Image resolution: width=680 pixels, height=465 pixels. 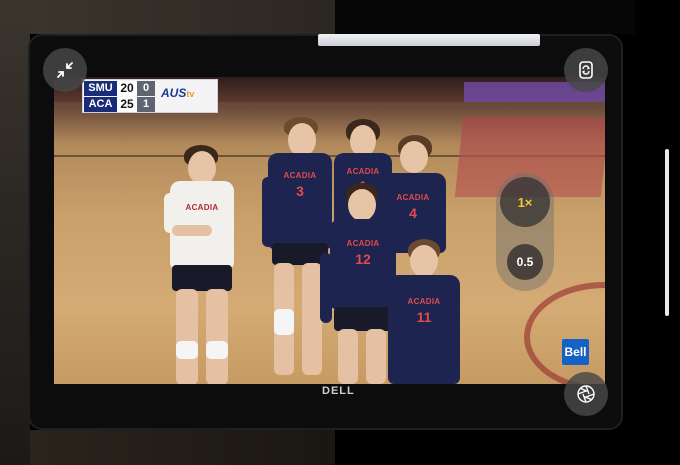 What do you see at coordinates (525, 262) in the screenshot?
I see `zoom-0.5-button: 0.5` at bounding box center [525, 262].